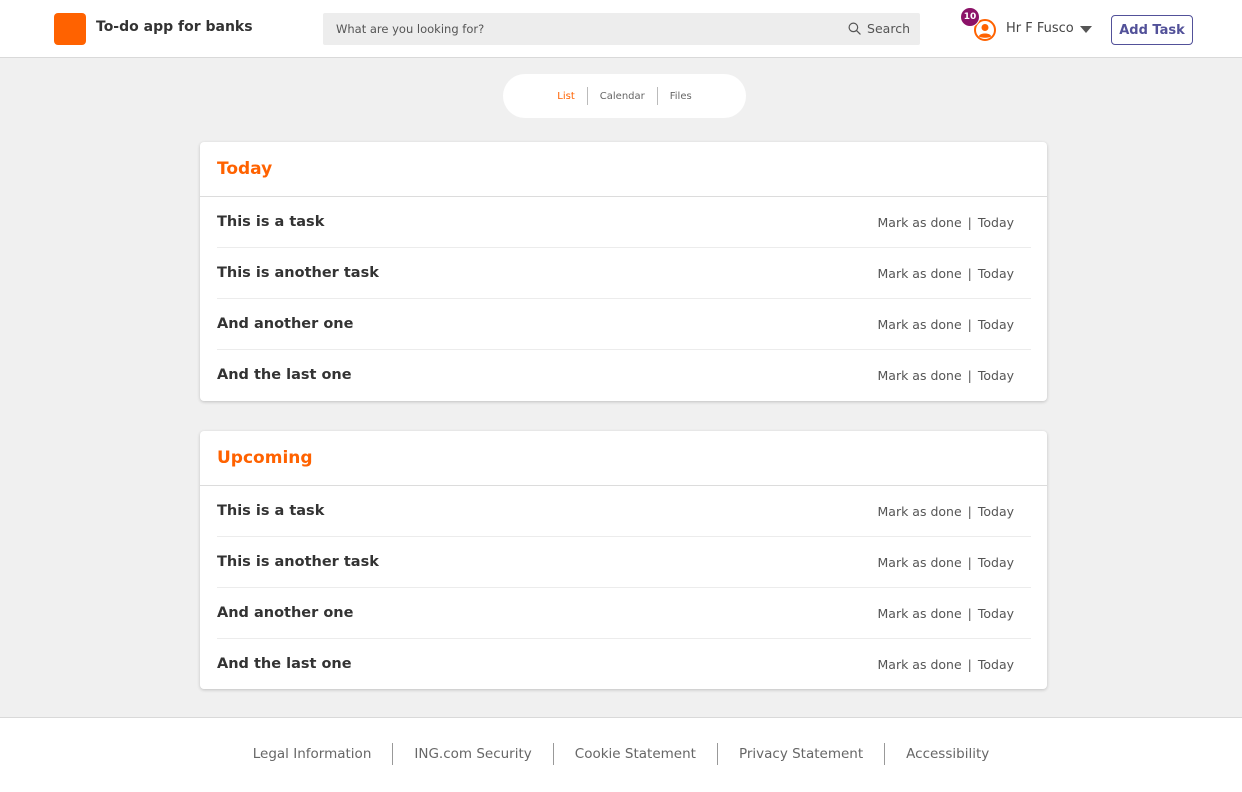 The image size is (1242, 792). Describe the element at coordinates (312, 754) in the screenshot. I see `footer-link-legal: Legal Information` at that location.